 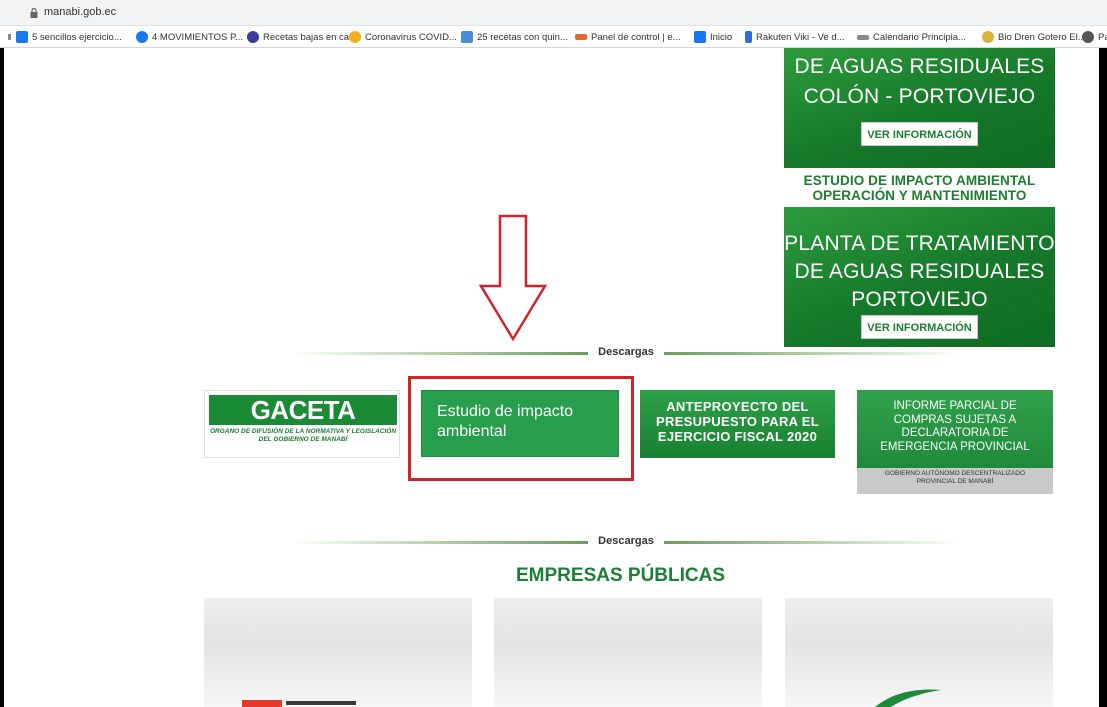 What do you see at coordinates (908, 698) in the screenshot?
I see `empresa-logo-icon` at bounding box center [908, 698].